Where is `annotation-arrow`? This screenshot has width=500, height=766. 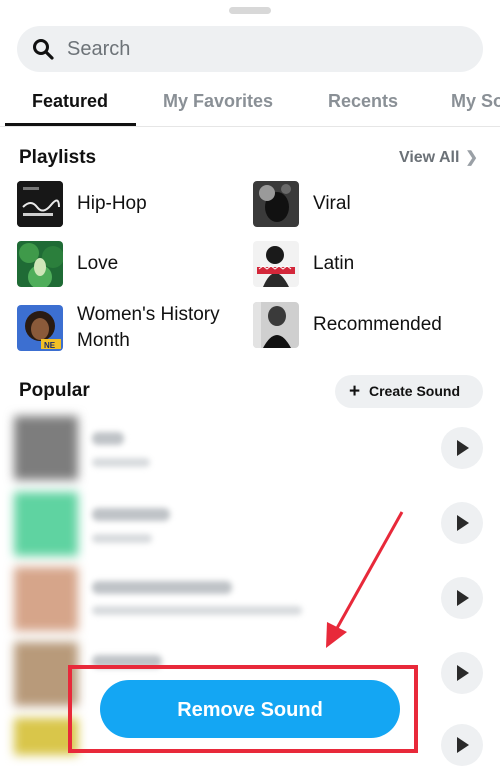 annotation-arrow is located at coordinates (365, 579).